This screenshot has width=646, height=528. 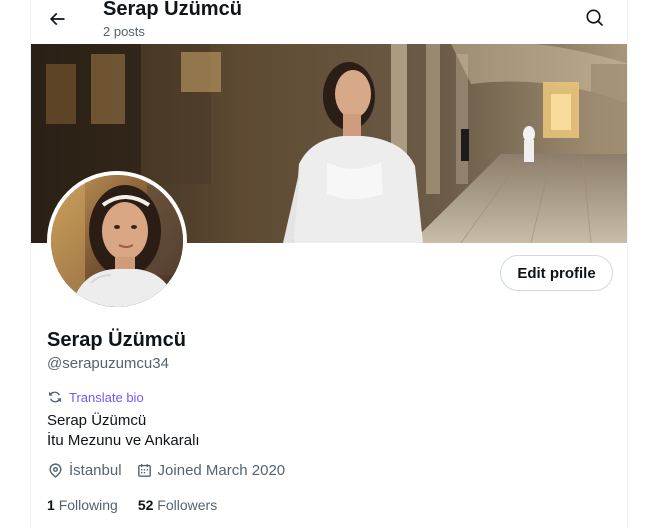 I want to click on followers-label: Followers, so click(x=187, y=505).